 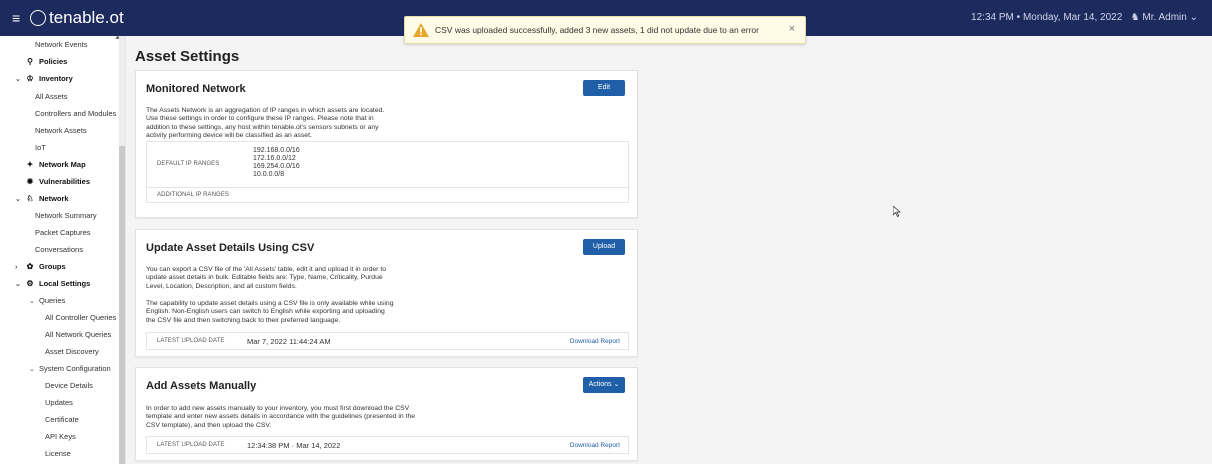 I want to click on sidebar-item-label: Asset Discovery, so click(x=72, y=351).